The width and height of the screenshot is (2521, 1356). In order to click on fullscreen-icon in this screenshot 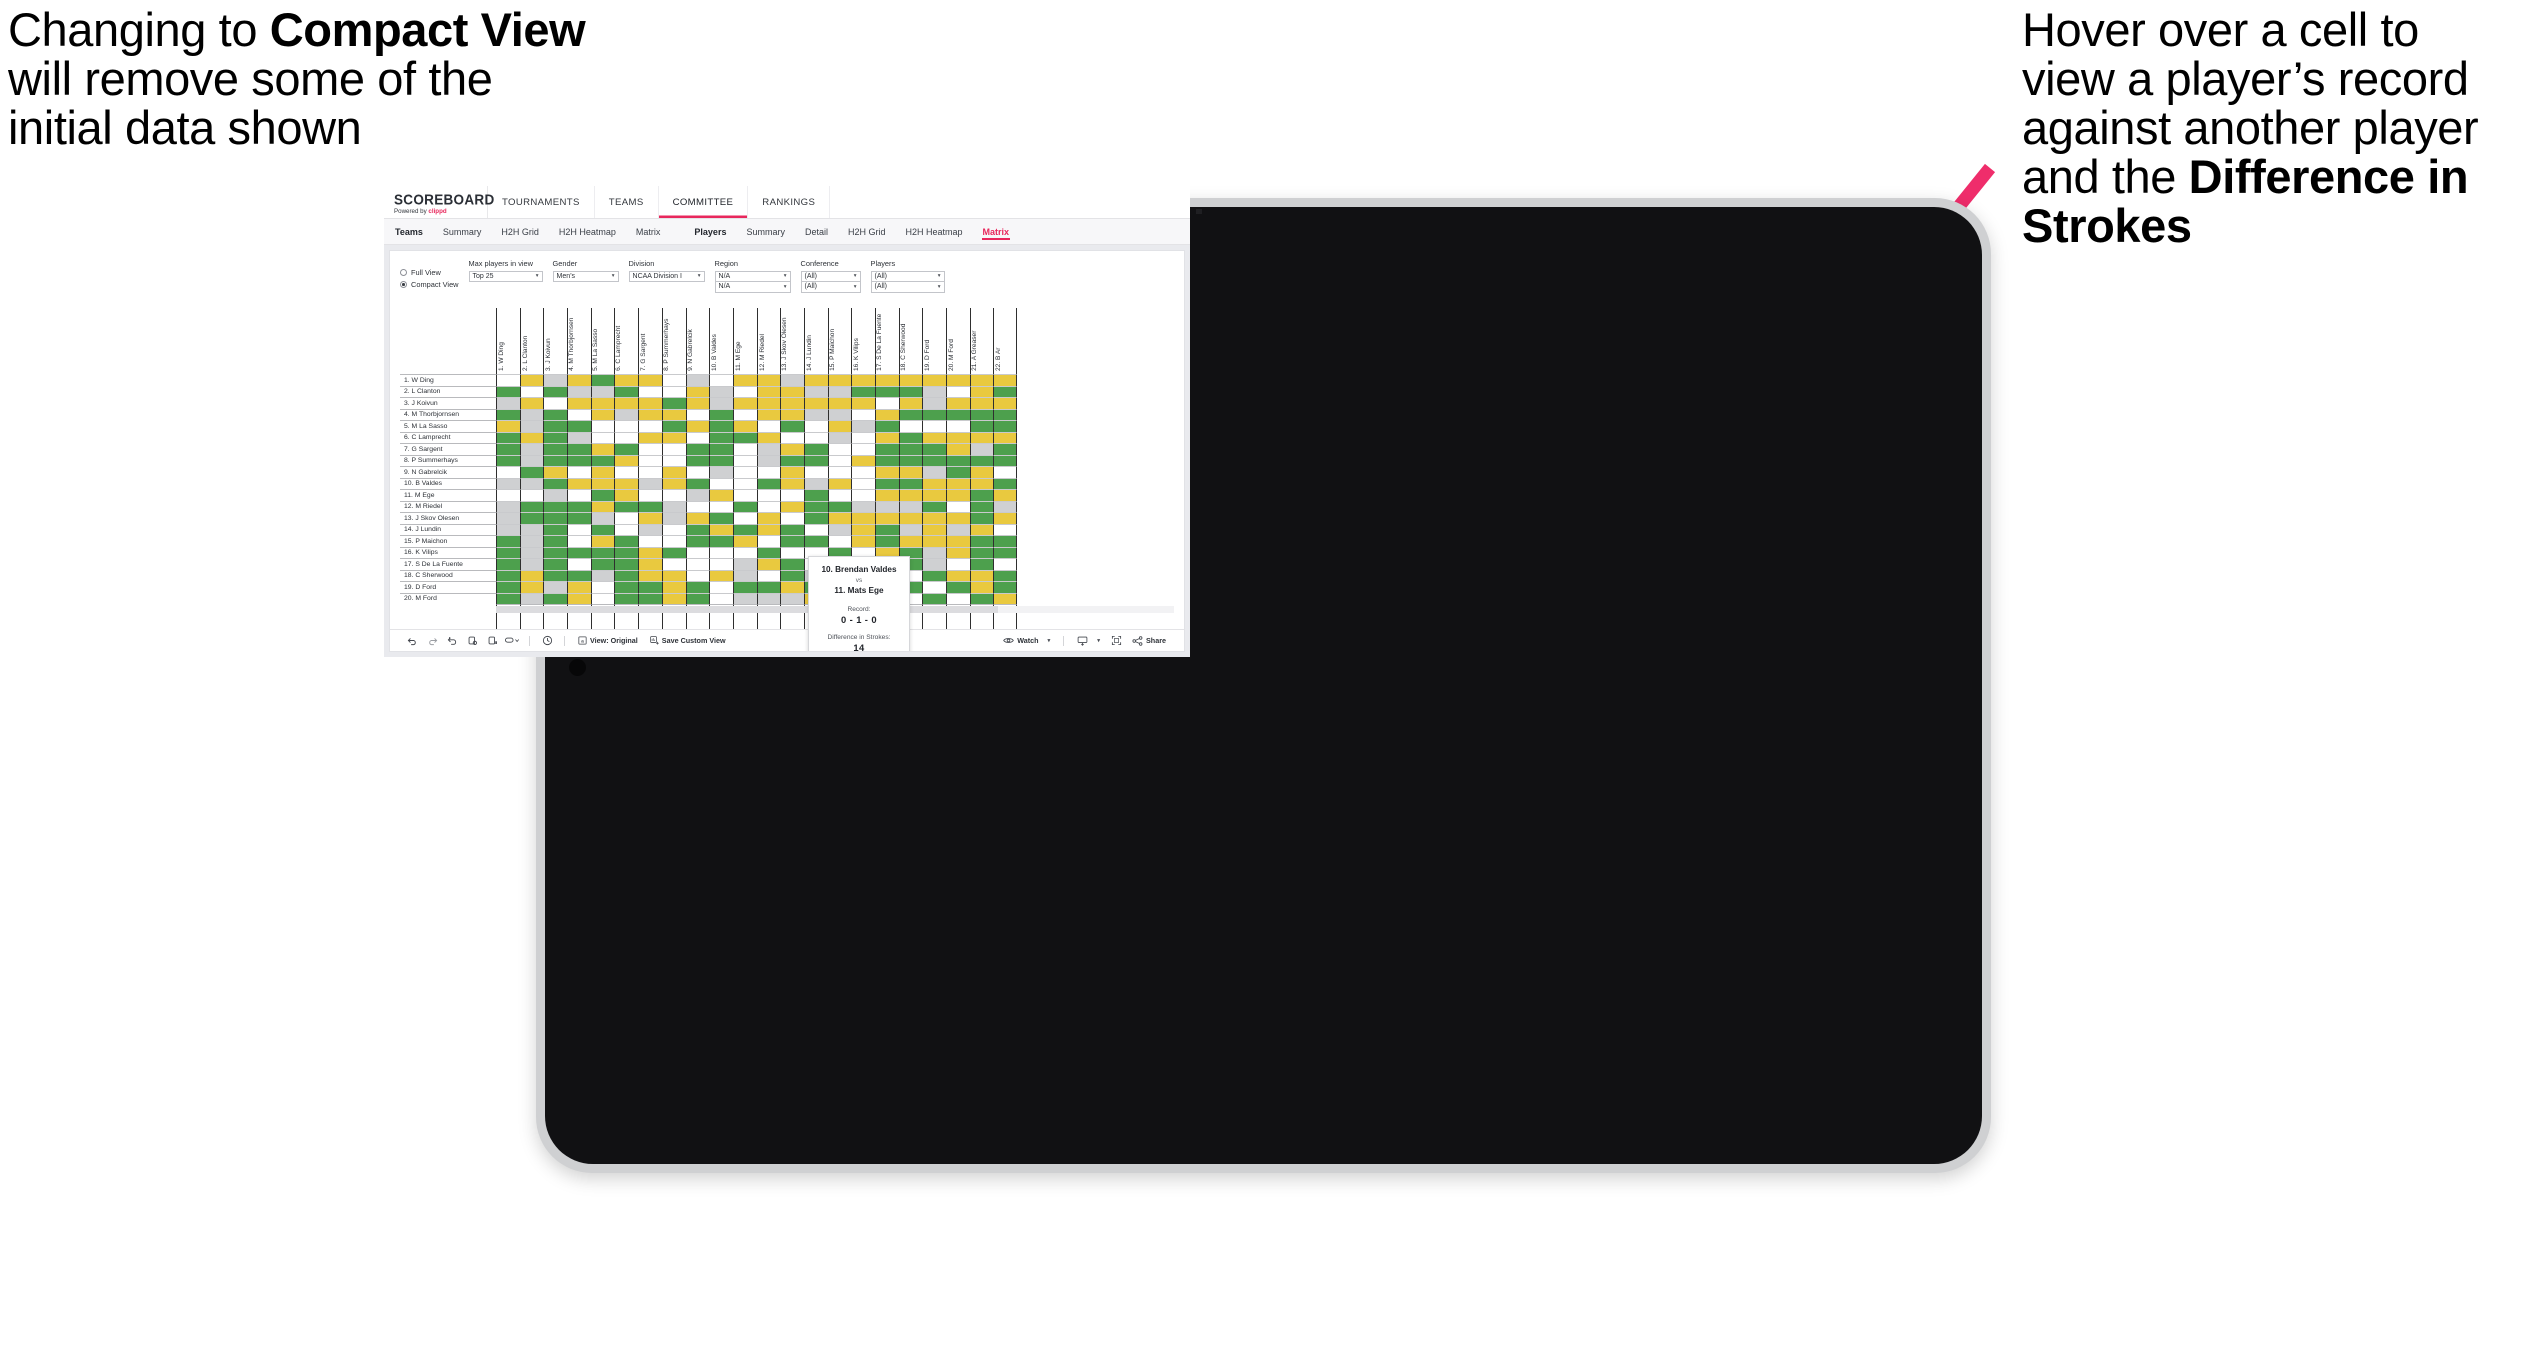, I will do `click(1116, 641)`.